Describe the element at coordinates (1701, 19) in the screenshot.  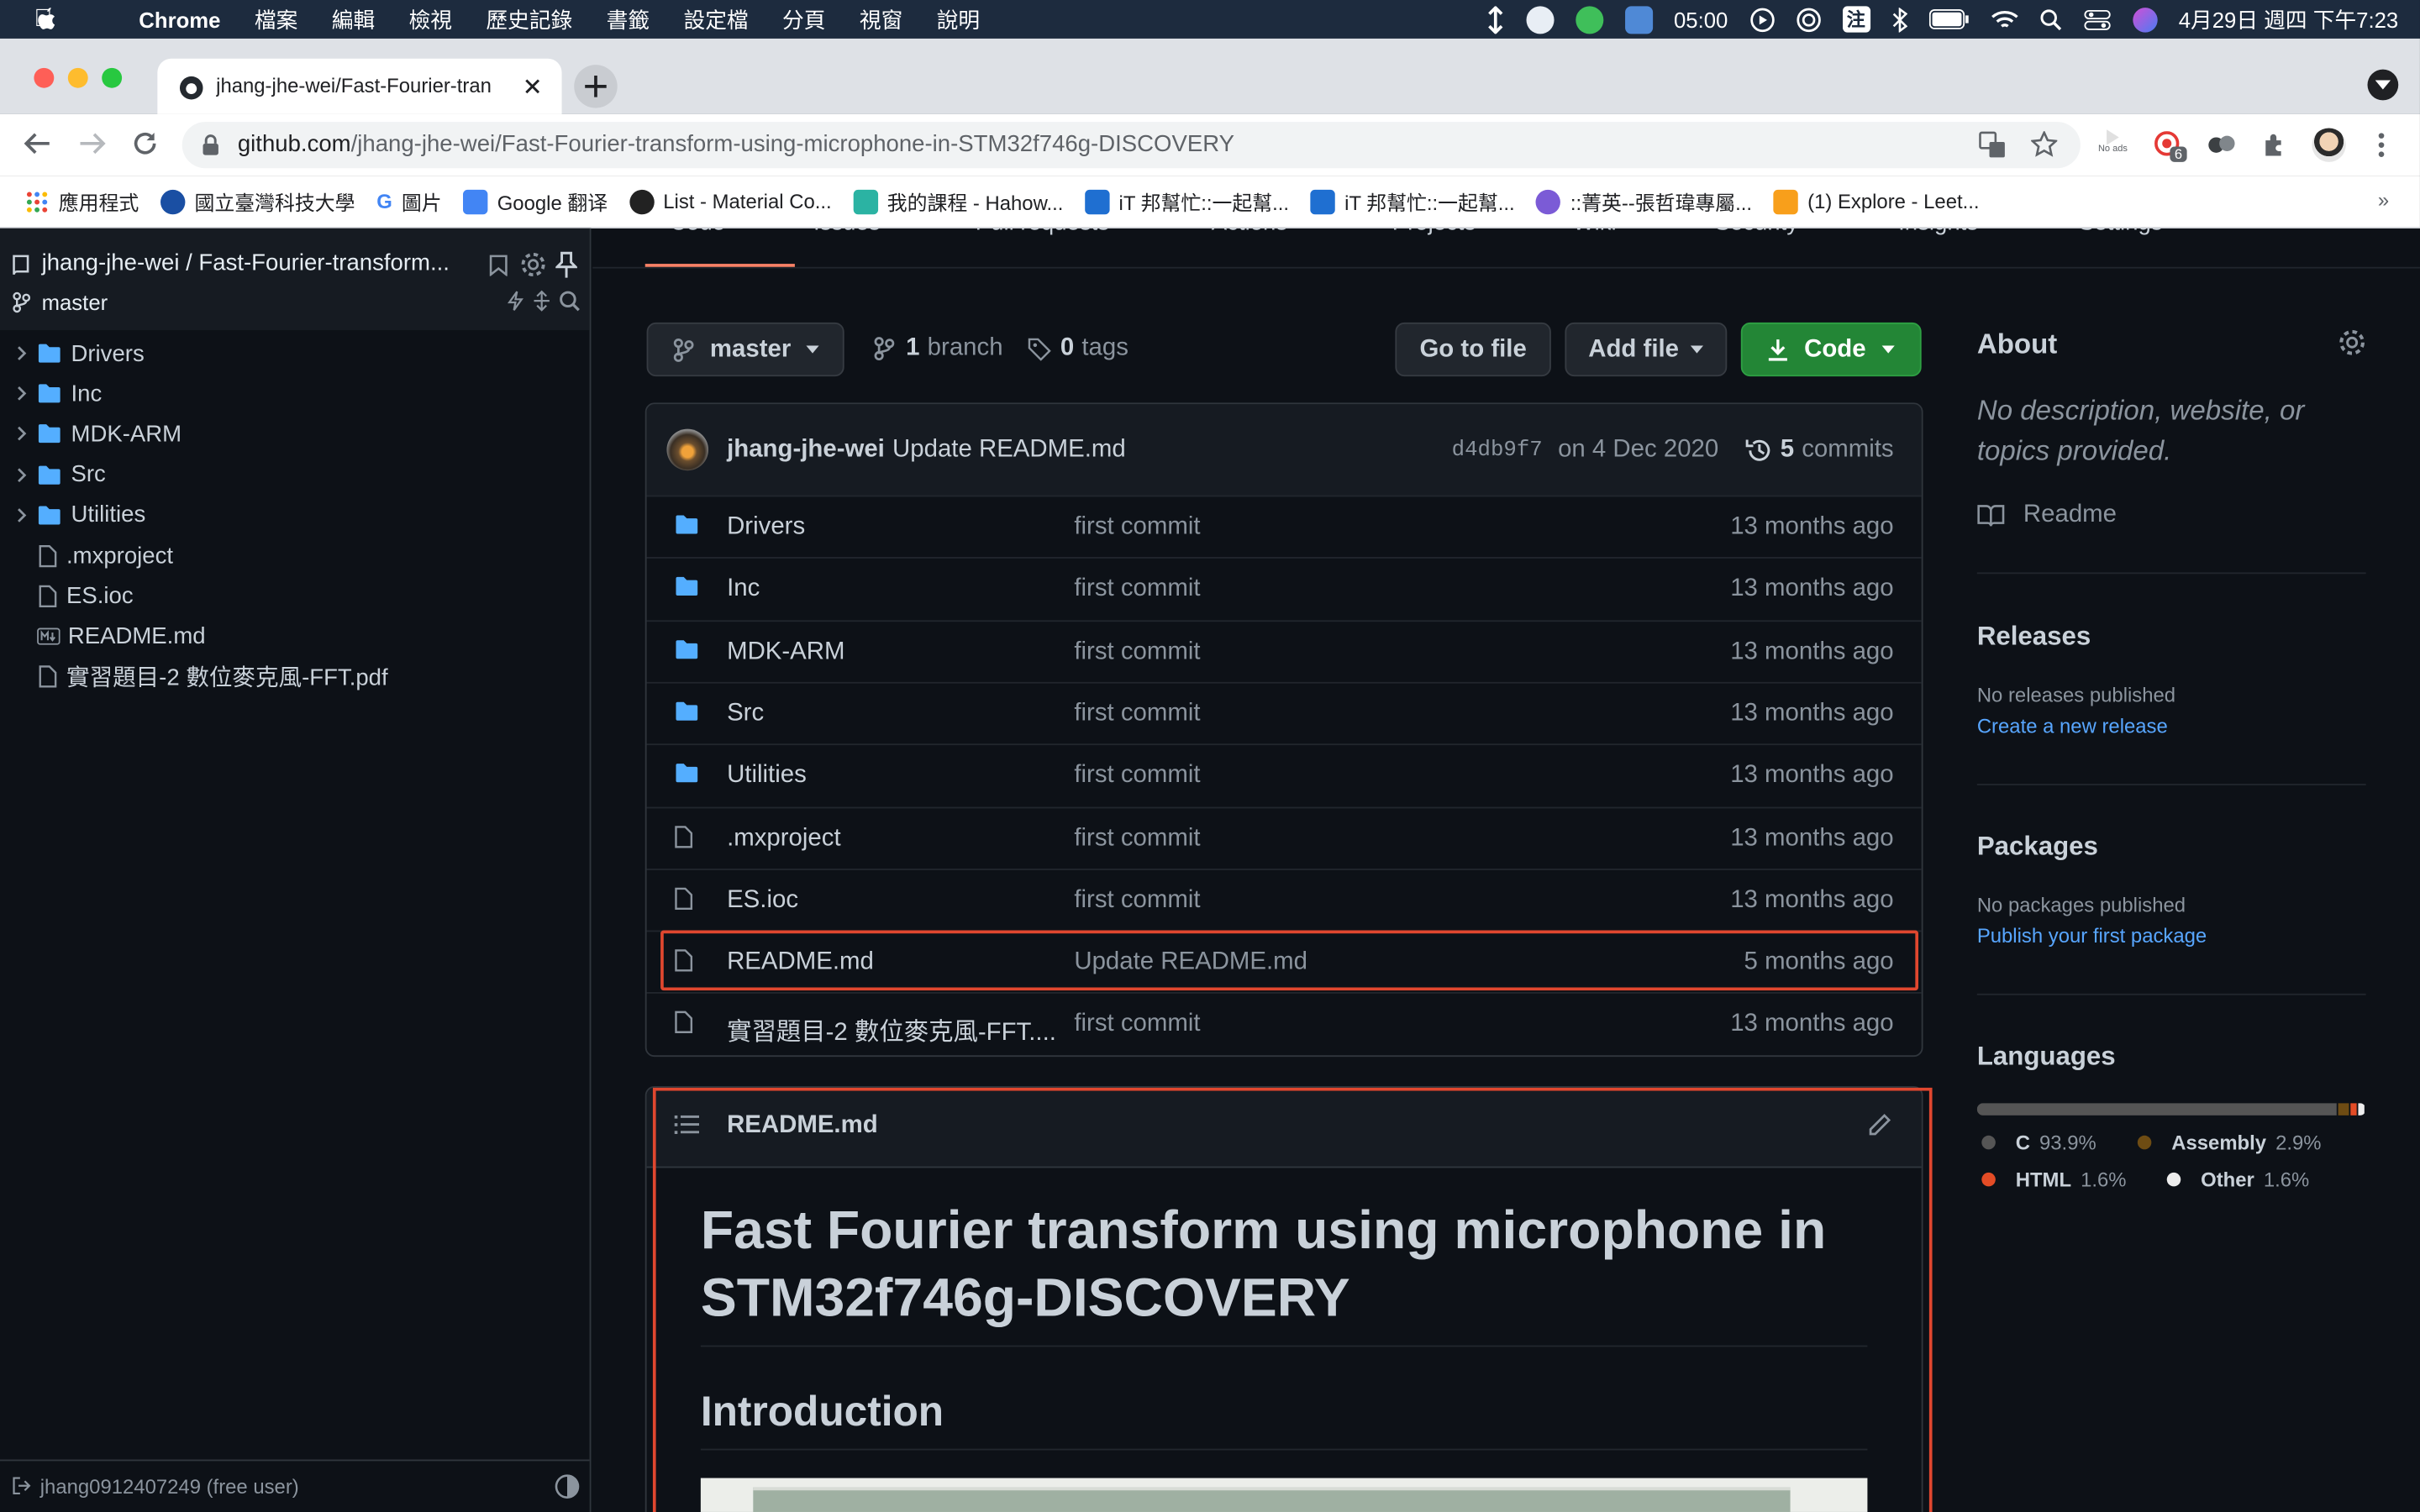
I see `timer-text: 05:00` at that location.